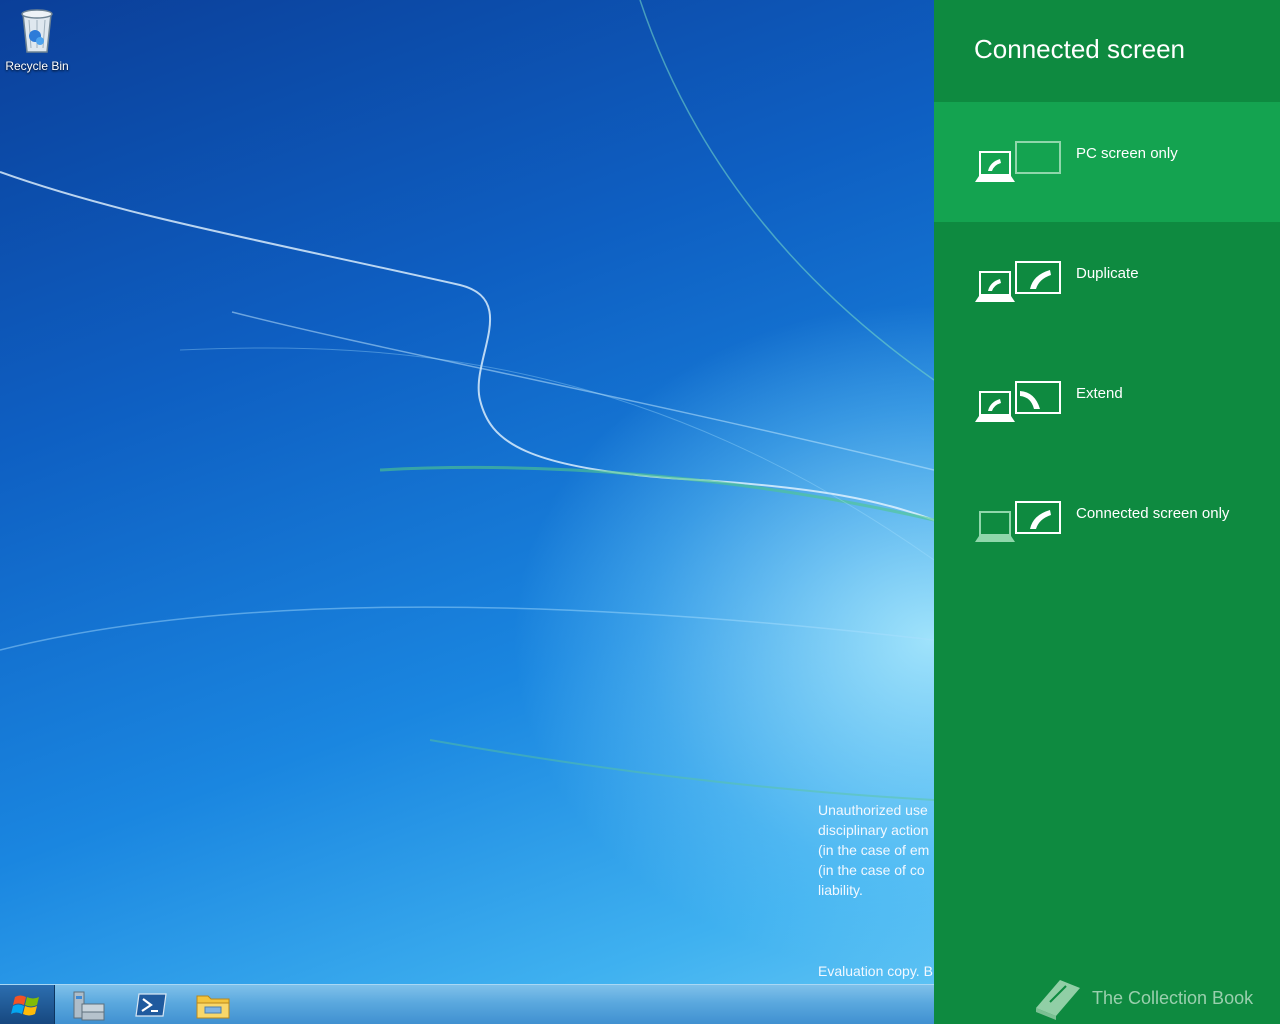  Describe the element at coordinates (1127, 153) in the screenshot. I see `option-label: PC screen only` at that location.